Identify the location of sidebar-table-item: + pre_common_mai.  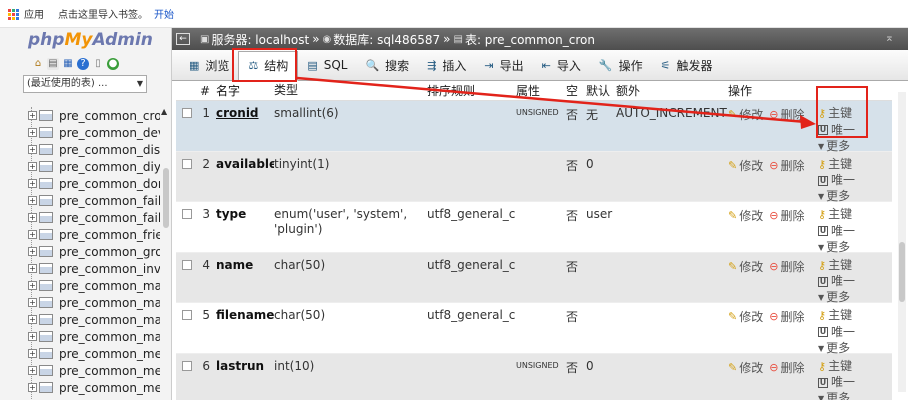
(94, 319).